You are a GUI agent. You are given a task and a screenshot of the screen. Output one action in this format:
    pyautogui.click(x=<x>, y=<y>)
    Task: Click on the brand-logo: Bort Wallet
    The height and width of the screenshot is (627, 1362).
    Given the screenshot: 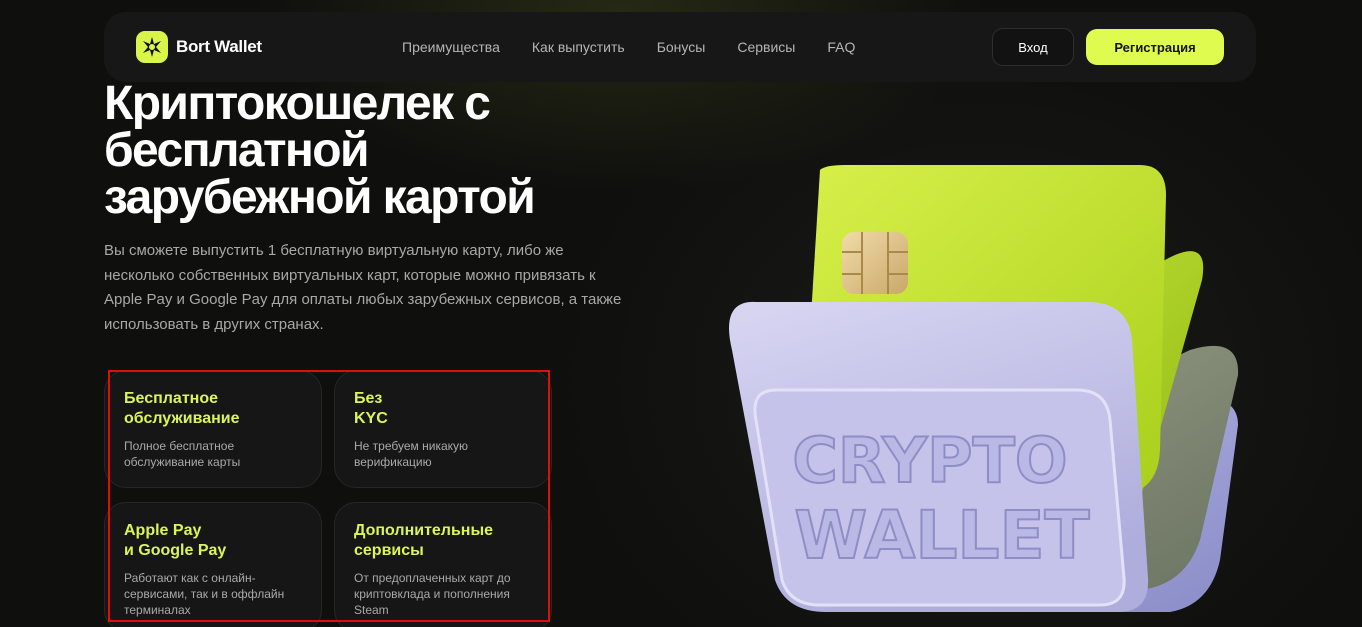 What is the action you would take?
    pyautogui.click(x=199, y=47)
    